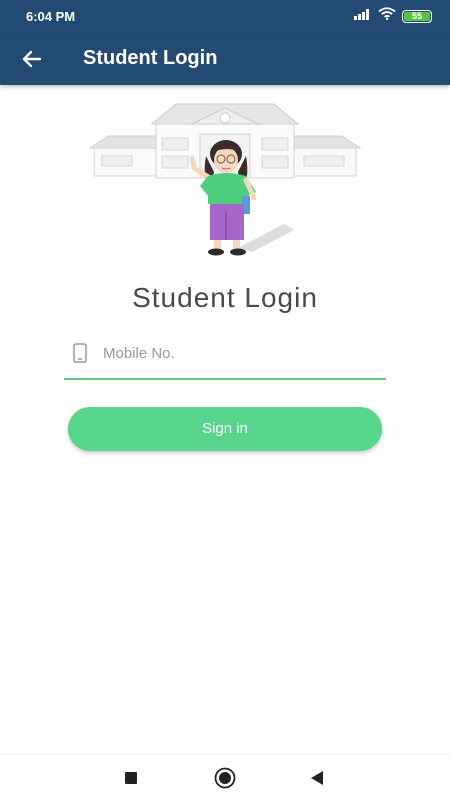 The image size is (450, 800). I want to click on home-circle-icon, so click(225, 778).